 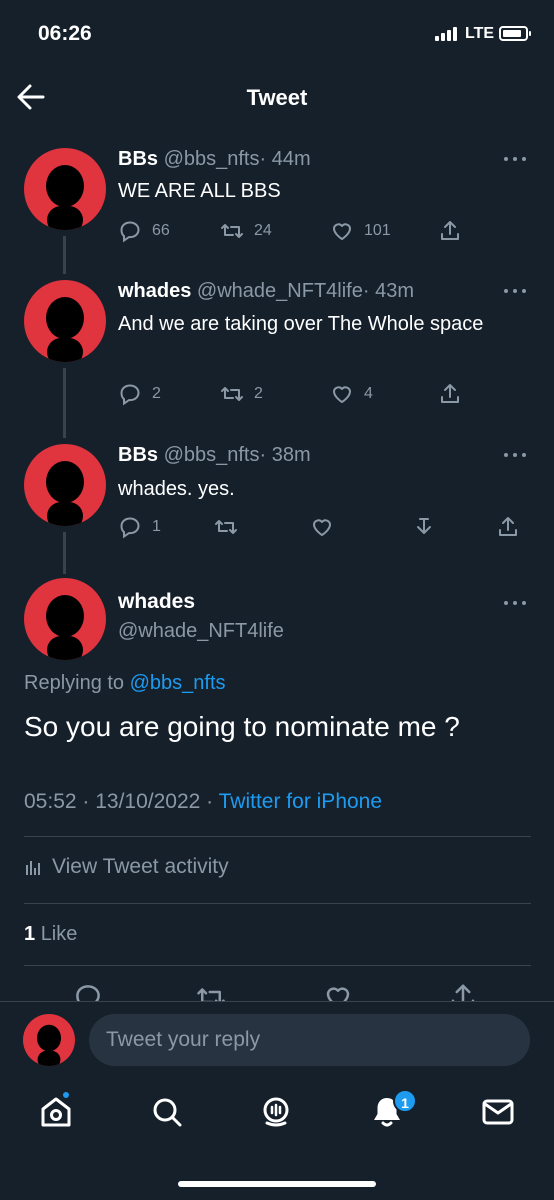 I want to click on like-button, so click(x=327, y=527).